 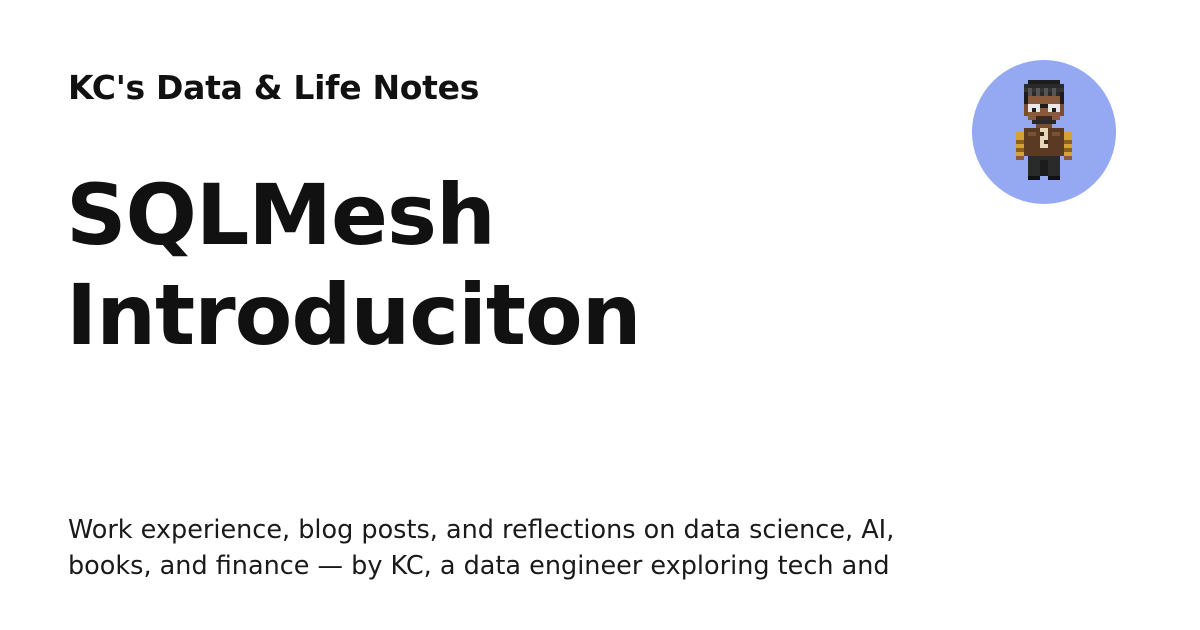 I want to click on pixel-avatar-icon, so click(x=1044, y=130).